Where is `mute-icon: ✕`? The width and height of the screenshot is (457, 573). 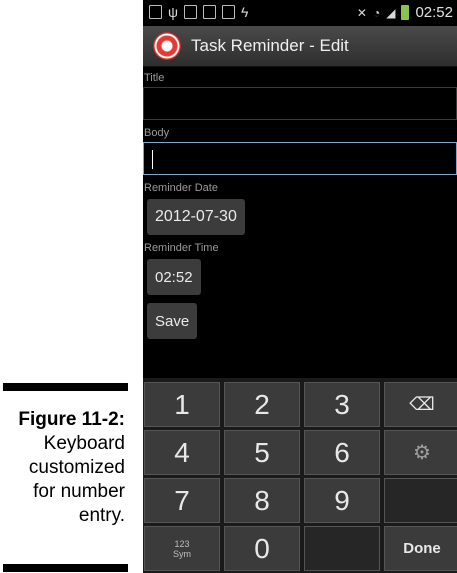 mute-icon: ✕ is located at coordinates (361, 12).